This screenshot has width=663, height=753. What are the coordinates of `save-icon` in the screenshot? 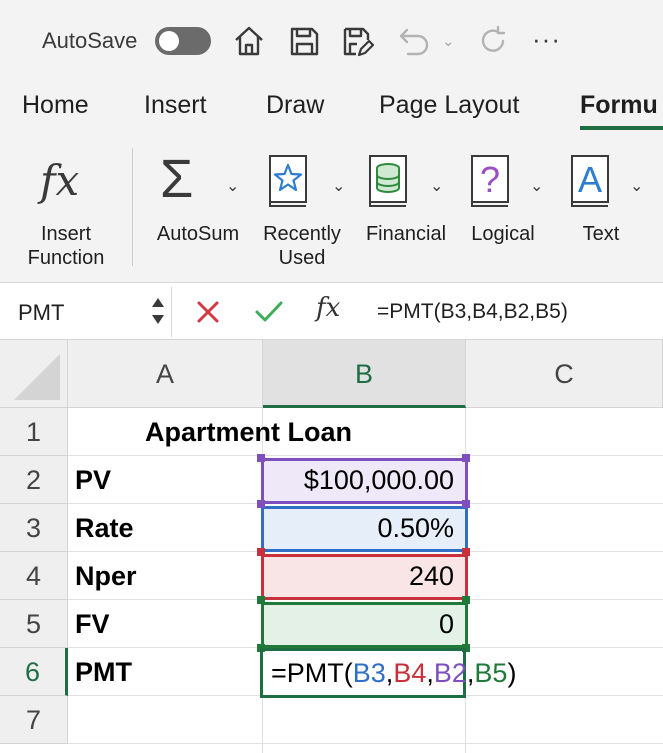 It's located at (304, 41).